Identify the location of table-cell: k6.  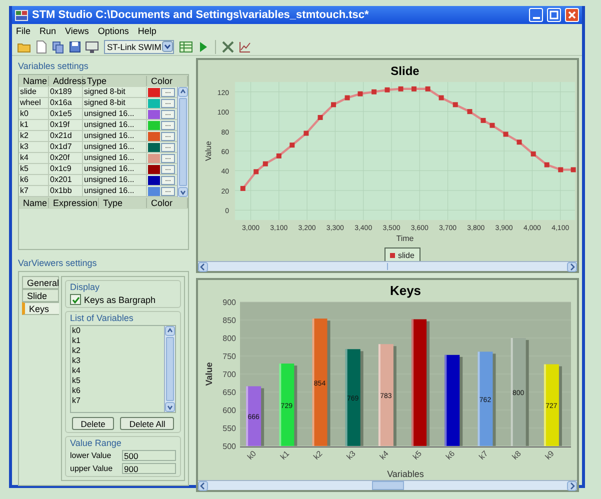
(34, 180).